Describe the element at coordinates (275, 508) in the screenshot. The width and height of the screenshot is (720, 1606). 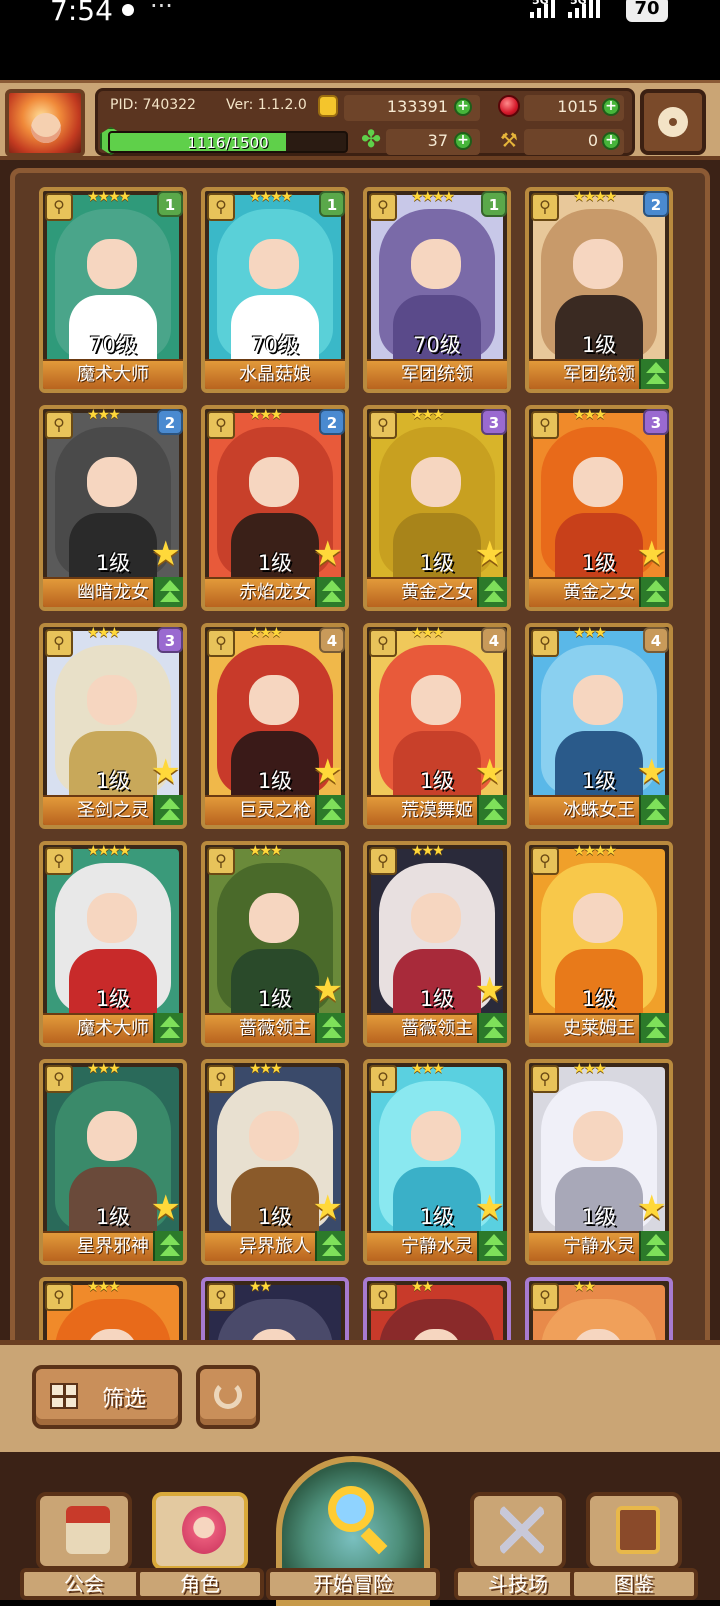
I see `character-card: ⚲ ★★★ 2 ★ 1级 赤焰龙女` at that location.